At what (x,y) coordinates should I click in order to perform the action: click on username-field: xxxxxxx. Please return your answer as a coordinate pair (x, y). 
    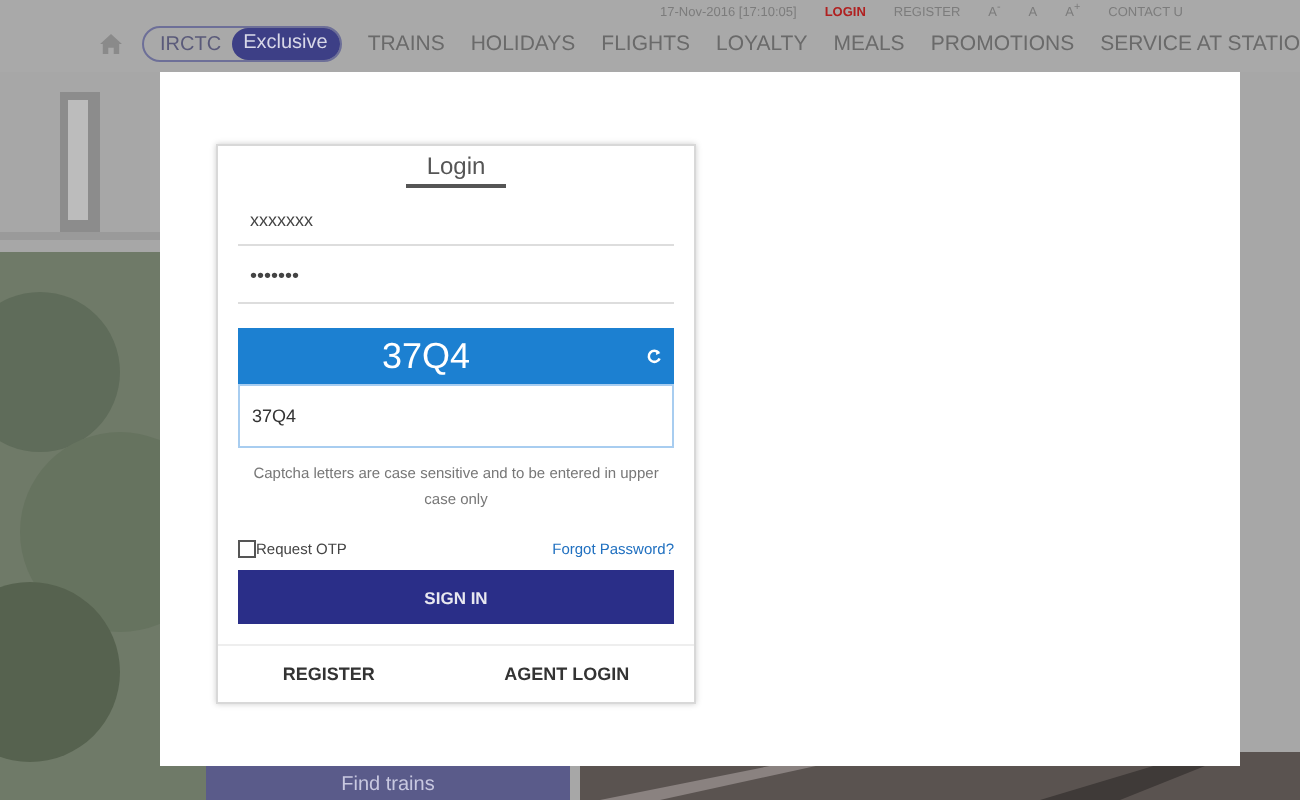
    Looking at the image, I should click on (456, 217).